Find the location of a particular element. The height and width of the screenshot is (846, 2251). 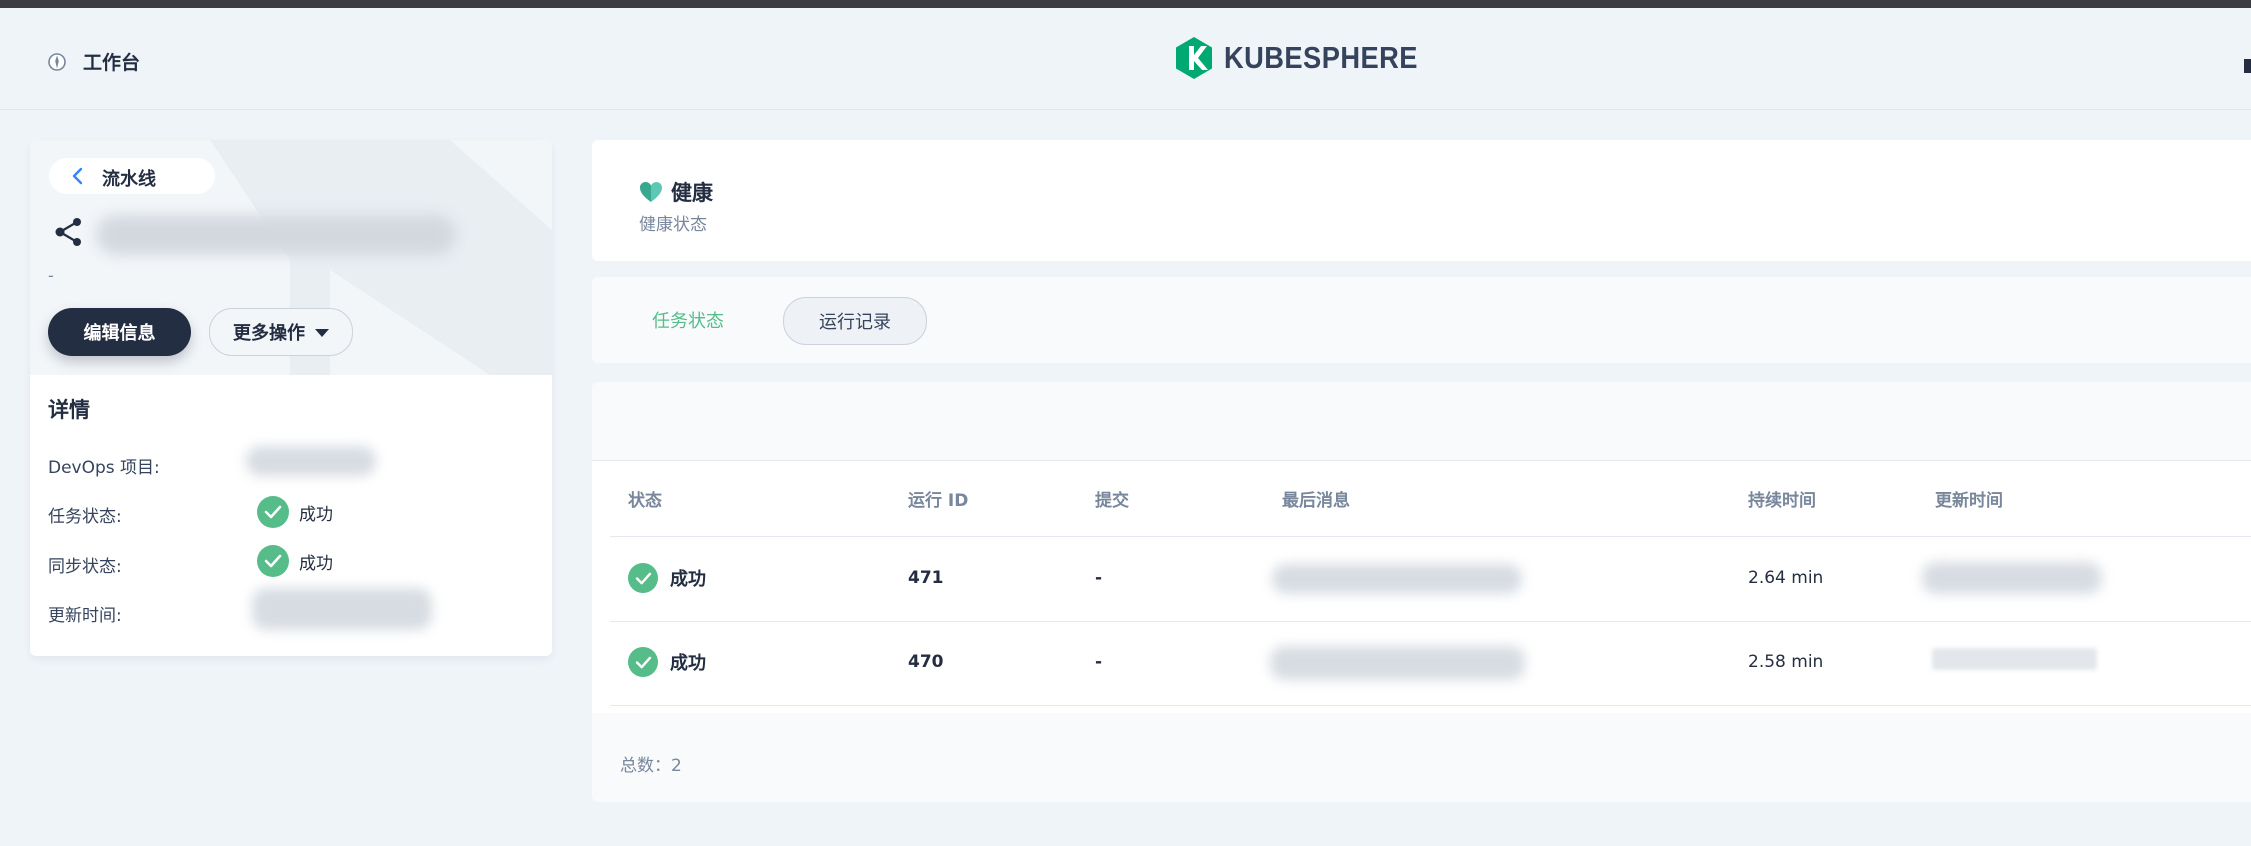

details-heading: 详情 is located at coordinates (69, 410).